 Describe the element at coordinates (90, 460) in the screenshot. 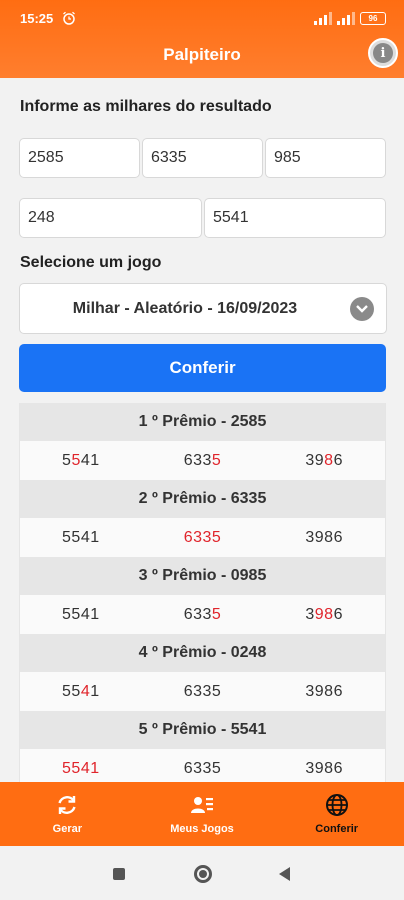

I see `digits: 41` at that location.